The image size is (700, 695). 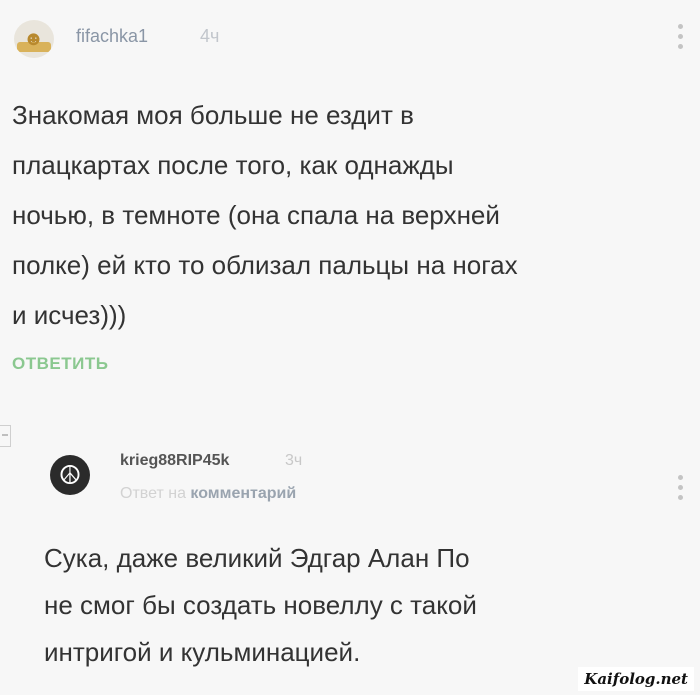 What do you see at coordinates (294, 460) in the screenshot?
I see `timestamp: 3ч` at bounding box center [294, 460].